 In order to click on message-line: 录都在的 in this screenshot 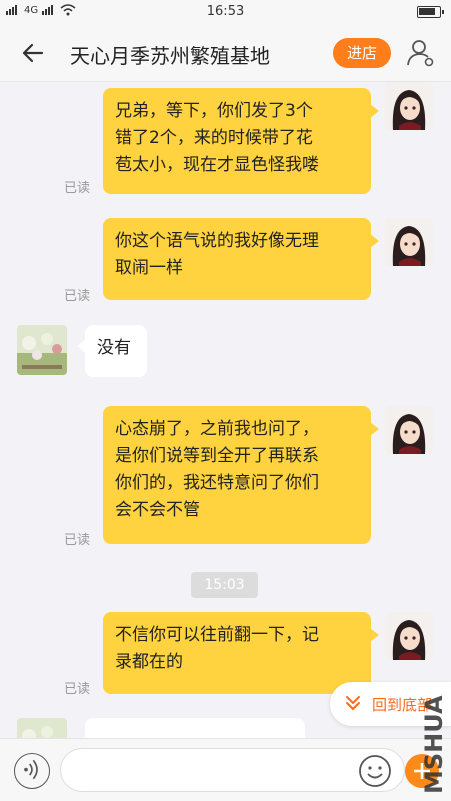, I will do `click(149, 662)`.